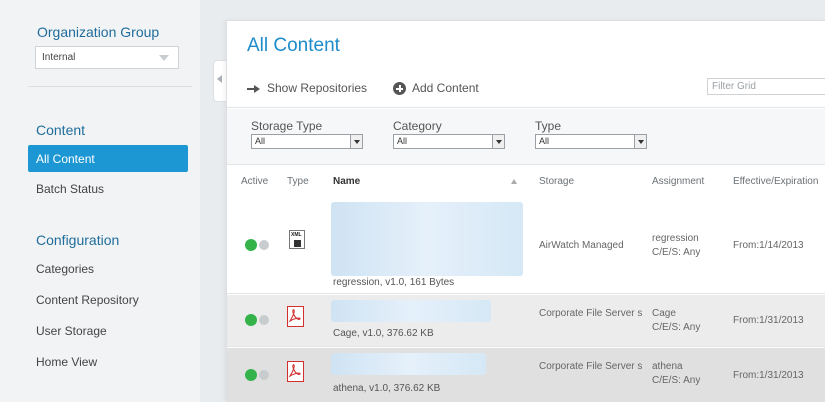 Image resolution: width=825 pixels, height=402 pixels. I want to click on storage-type-label: Storage Type, so click(287, 126).